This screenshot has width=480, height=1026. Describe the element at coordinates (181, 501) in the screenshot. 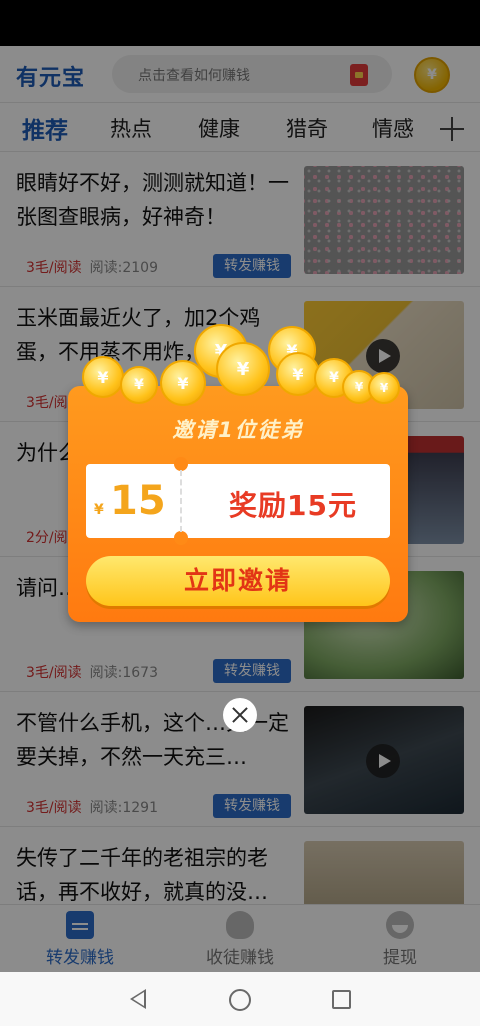

I see `coupon-divider` at that location.